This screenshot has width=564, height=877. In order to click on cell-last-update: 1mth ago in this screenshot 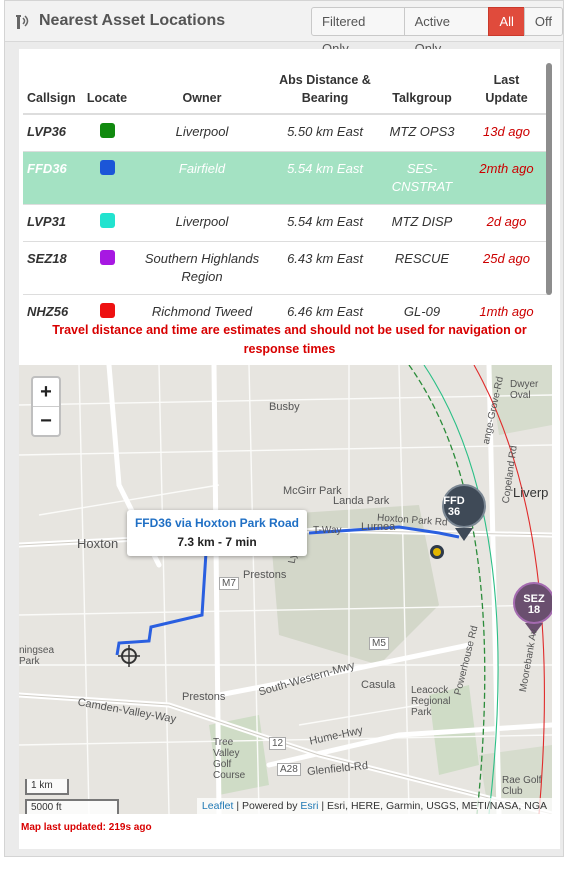, I will do `click(506, 306)`.